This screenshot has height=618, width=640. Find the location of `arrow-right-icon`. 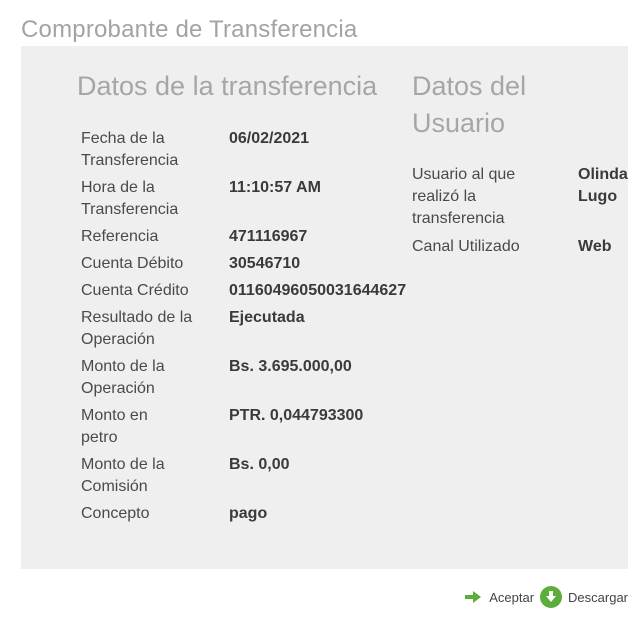

arrow-right-icon is located at coordinates (473, 597).